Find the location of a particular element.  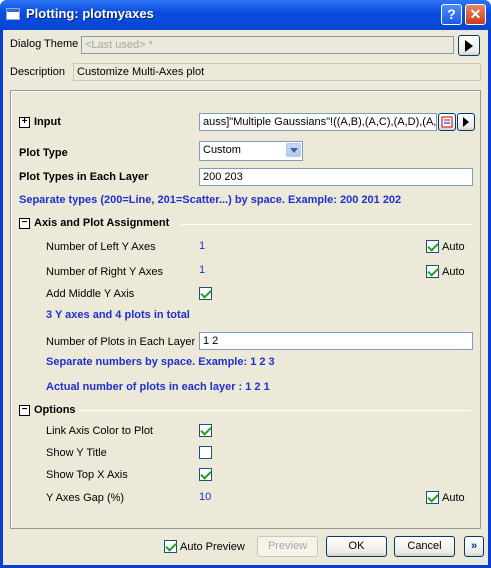

description-label: Description is located at coordinates (38, 72).